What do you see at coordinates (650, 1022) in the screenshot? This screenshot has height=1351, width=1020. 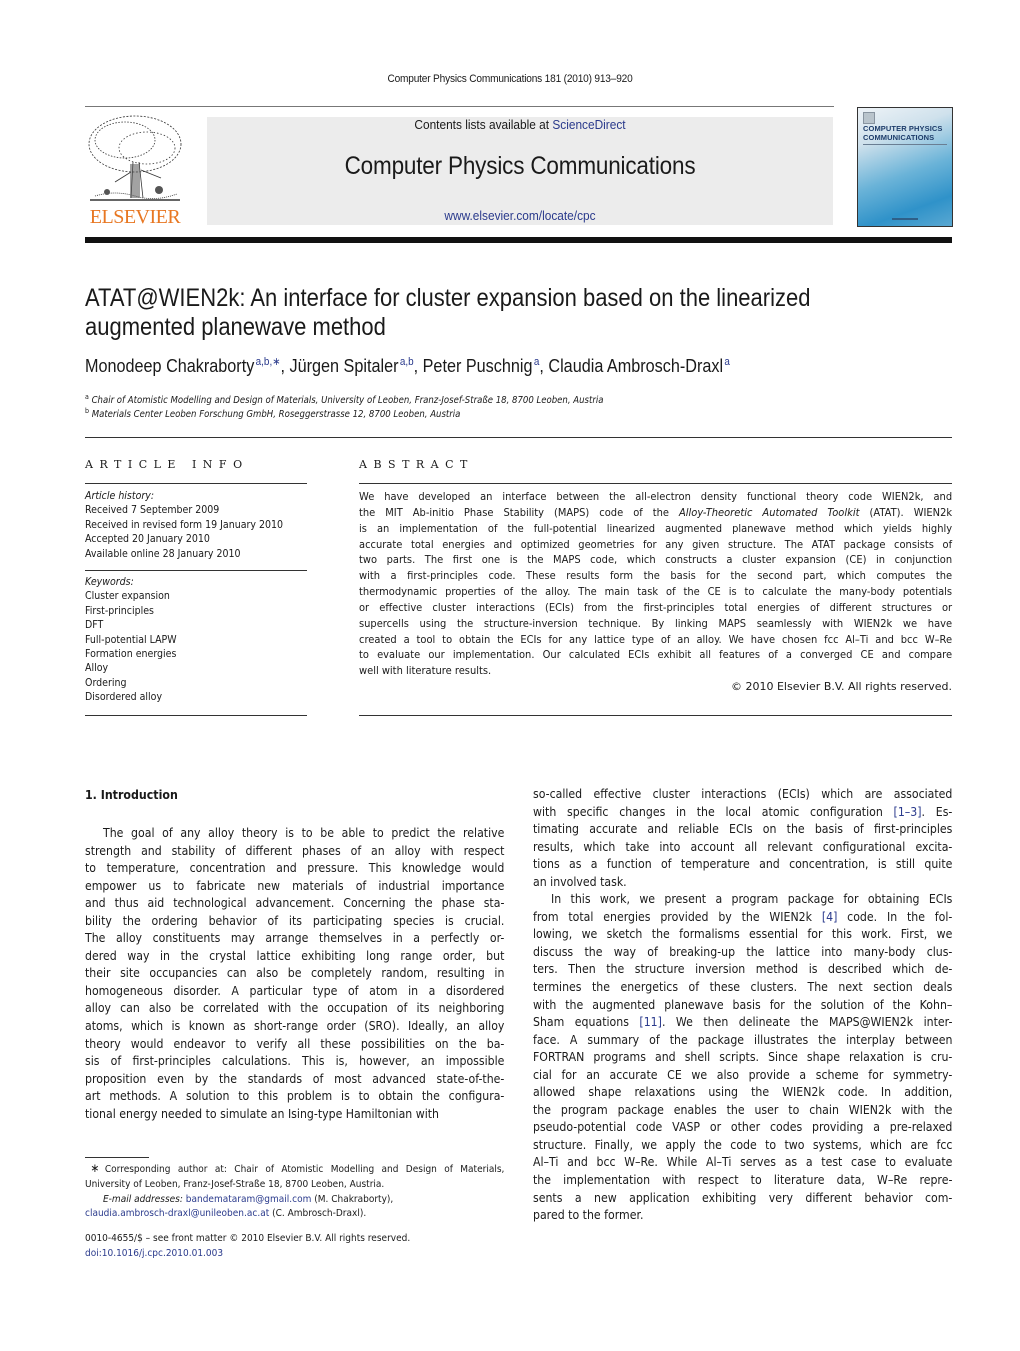 I see `citation-link: [11]` at bounding box center [650, 1022].